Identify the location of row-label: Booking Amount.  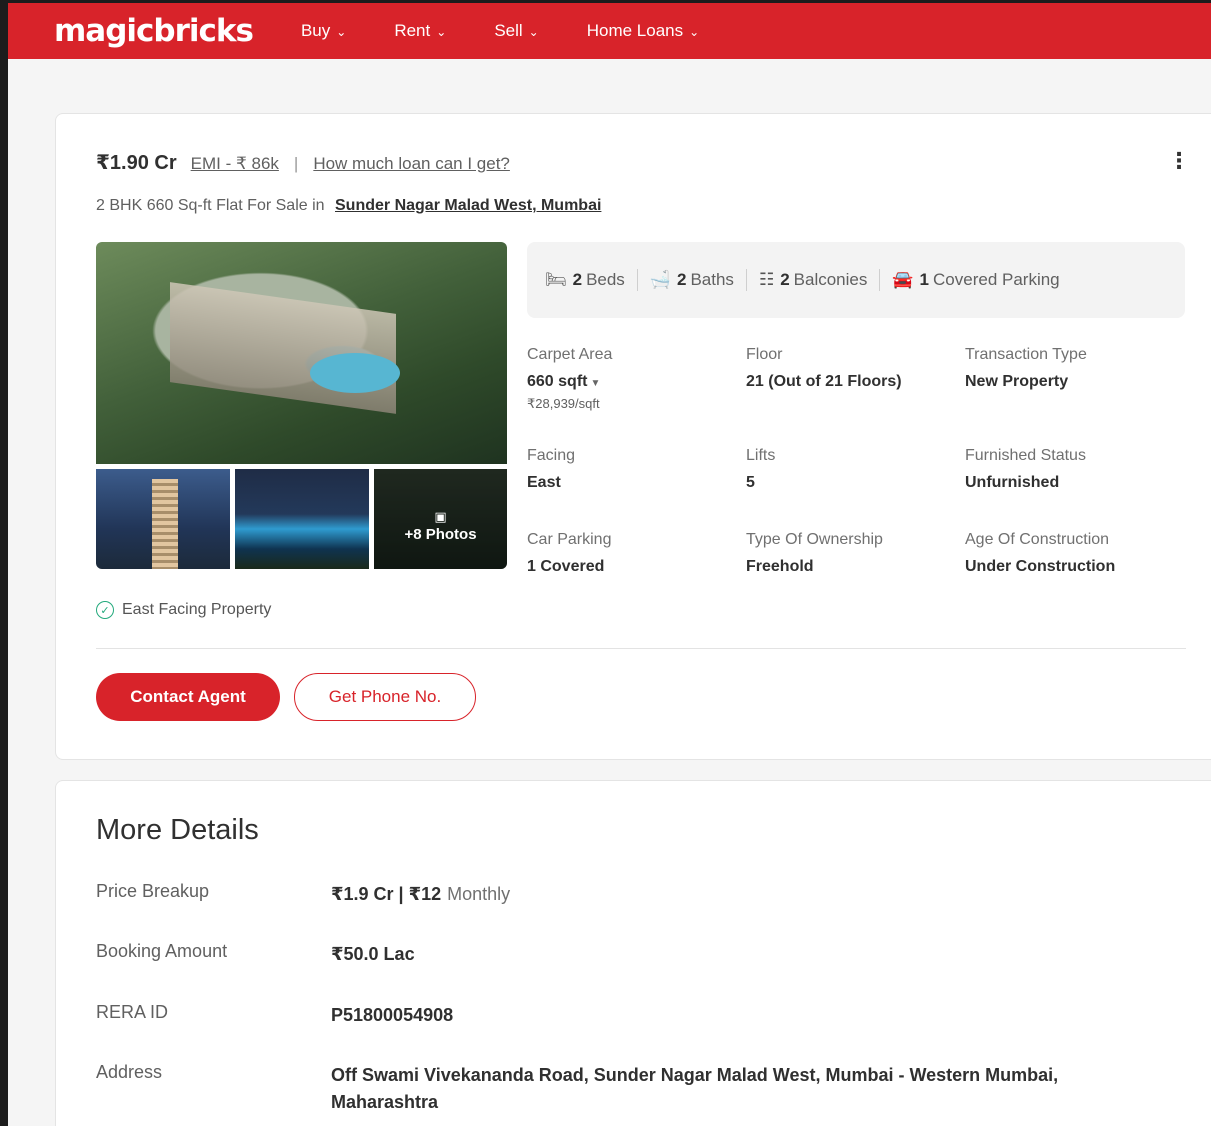
(162, 951).